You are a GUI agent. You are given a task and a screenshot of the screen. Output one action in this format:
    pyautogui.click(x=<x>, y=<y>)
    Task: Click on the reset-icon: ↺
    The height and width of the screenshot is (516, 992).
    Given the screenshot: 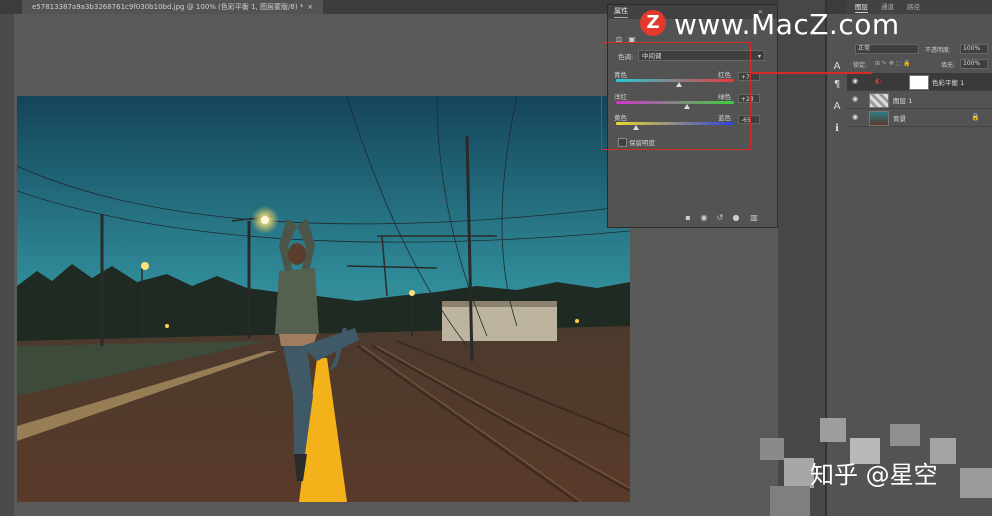 What is the action you would take?
    pyautogui.click(x=720, y=218)
    